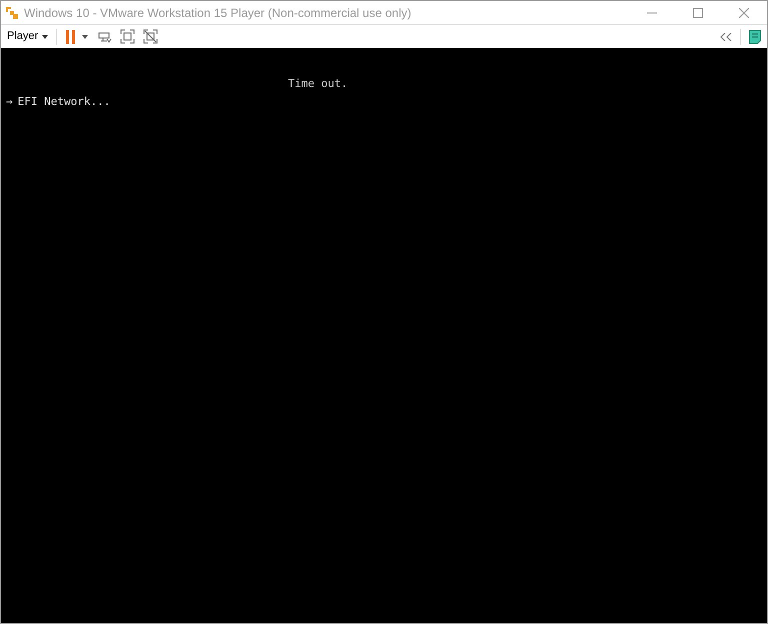  I want to click on maximize-icon, so click(698, 13).